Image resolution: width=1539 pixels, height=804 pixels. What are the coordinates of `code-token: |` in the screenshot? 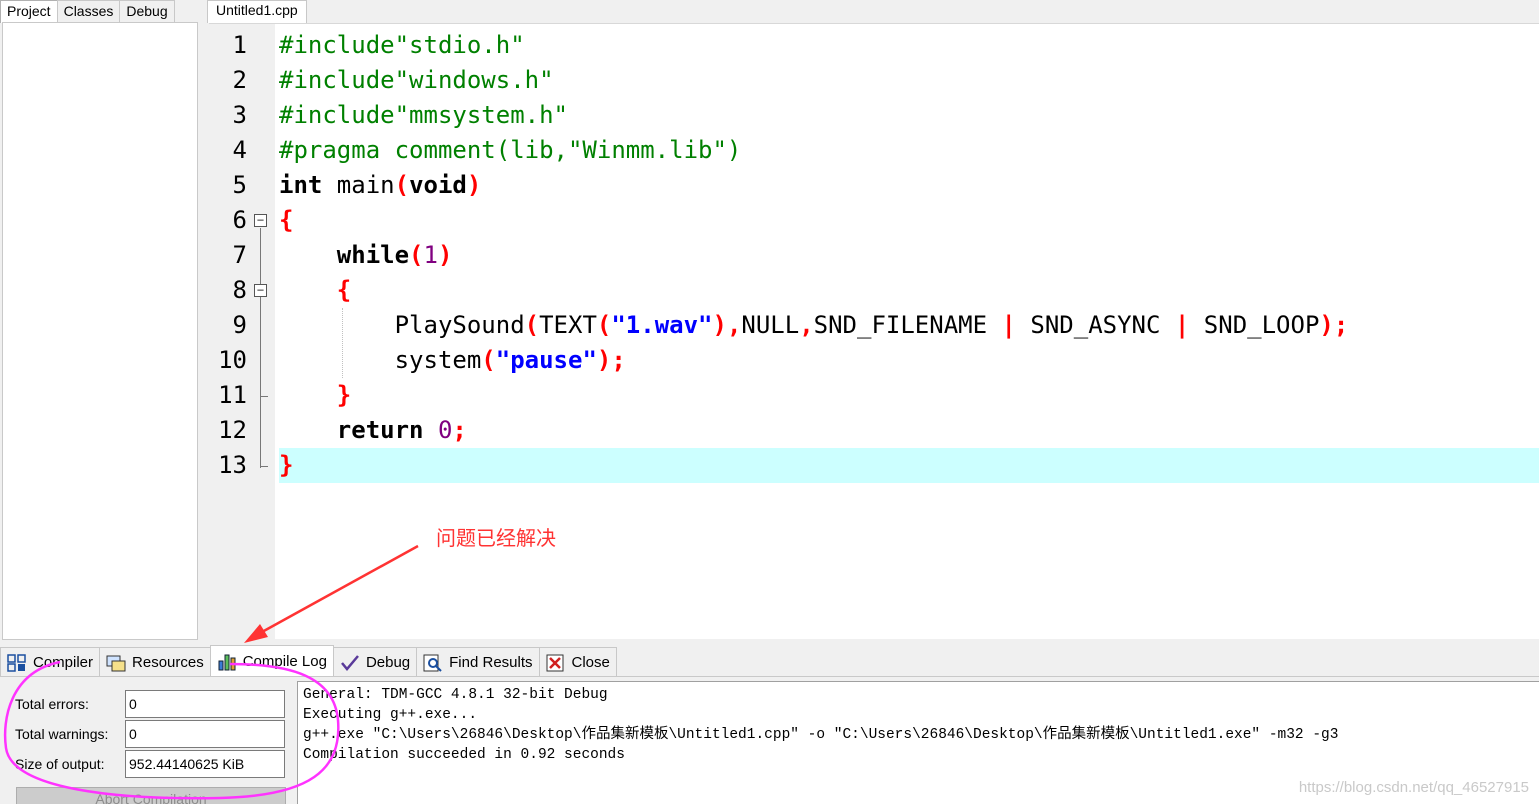 It's located at (1182, 325).